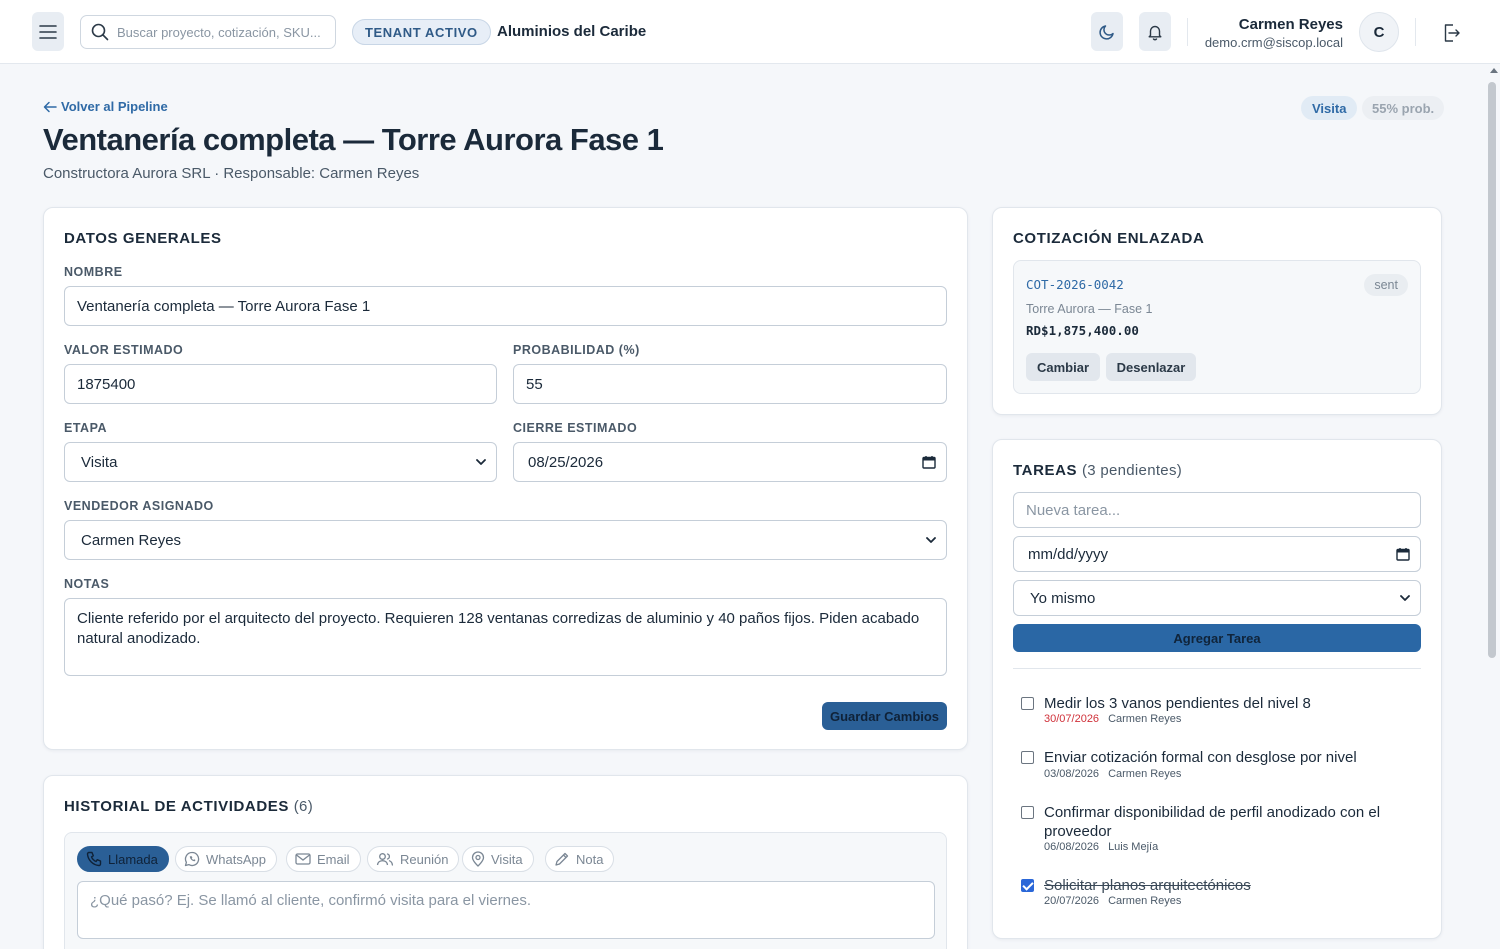 Image resolution: width=1500 pixels, height=949 pixels. Describe the element at coordinates (576, 350) in the screenshot. I see `probability-label: PROBABILIDAD (%)` at that location.